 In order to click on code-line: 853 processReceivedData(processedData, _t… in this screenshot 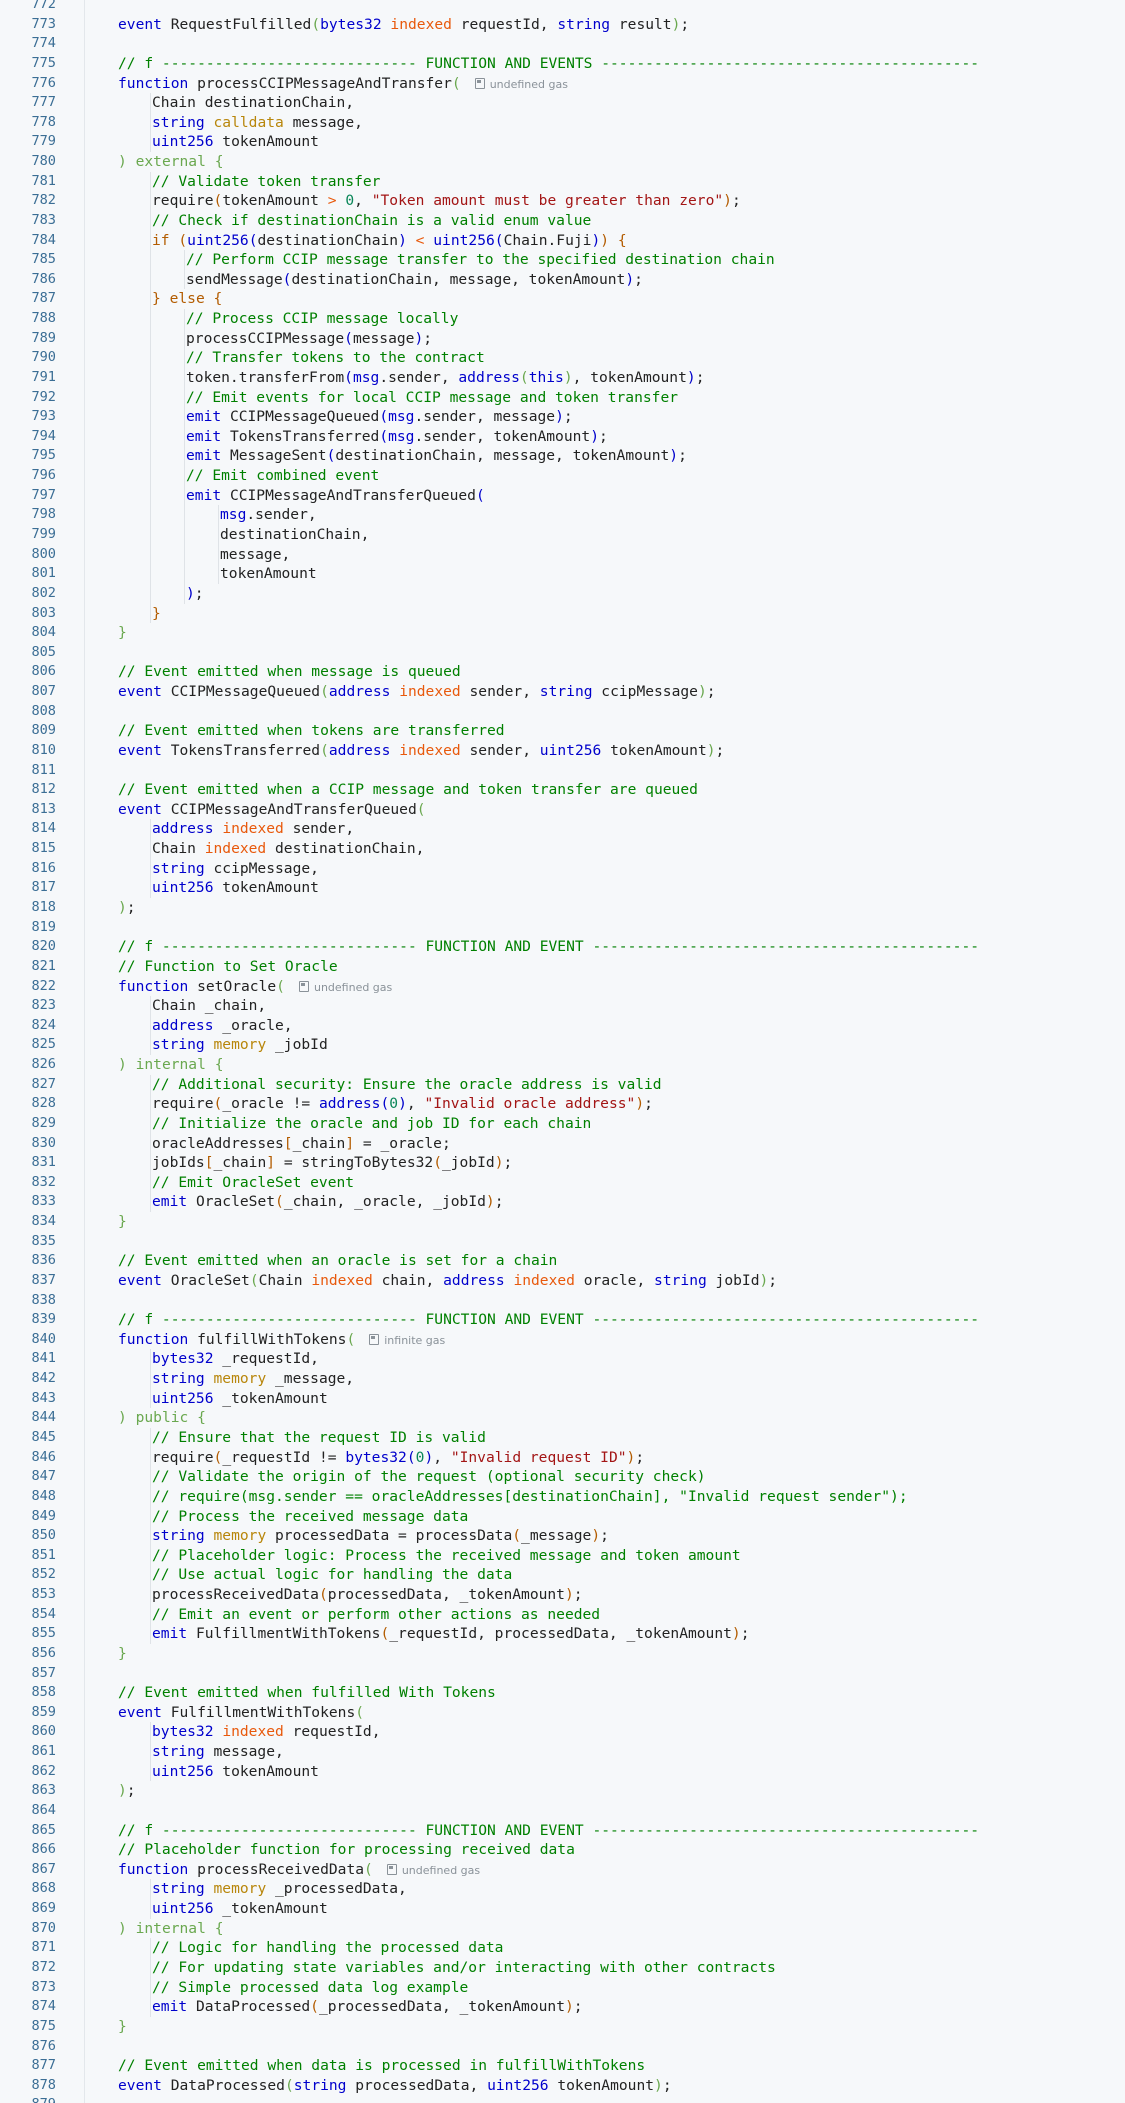, I will do `click(562, 1595)`.